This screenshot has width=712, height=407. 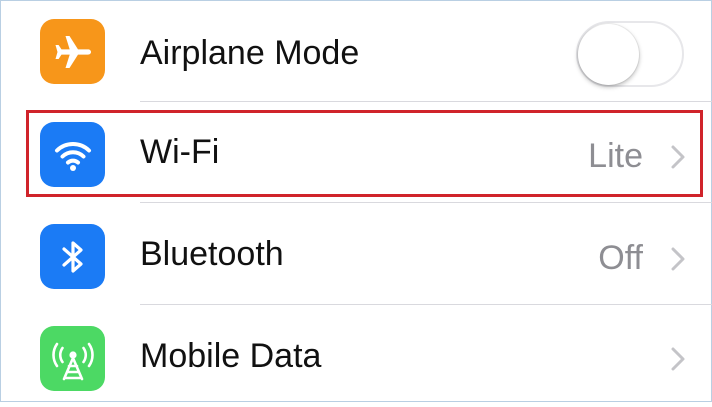 I want to click on airplane-icon, so click(x=72, y=51).